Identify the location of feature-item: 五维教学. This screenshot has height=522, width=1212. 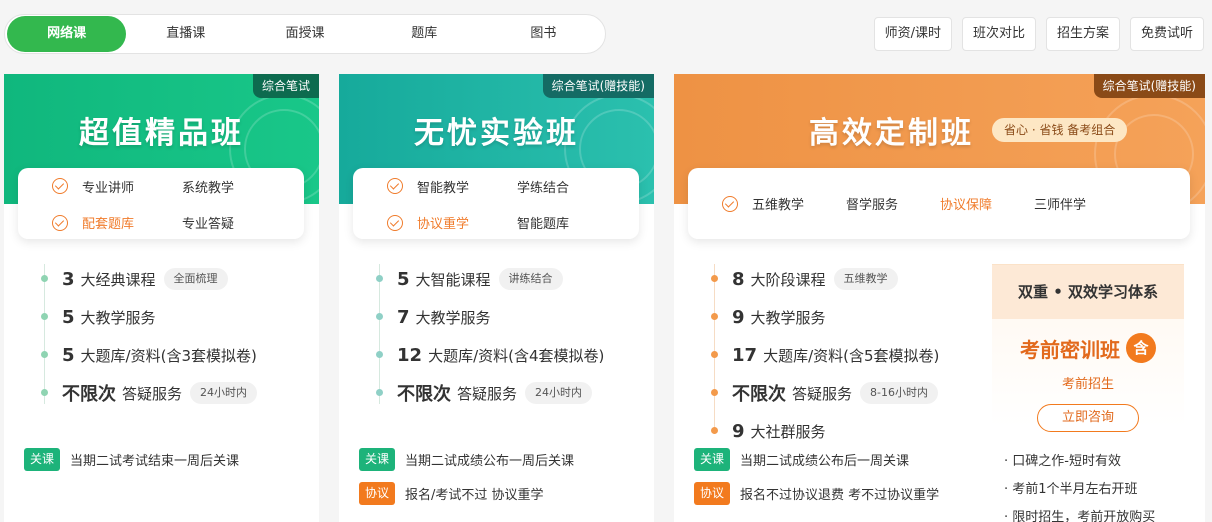
(763, 204).